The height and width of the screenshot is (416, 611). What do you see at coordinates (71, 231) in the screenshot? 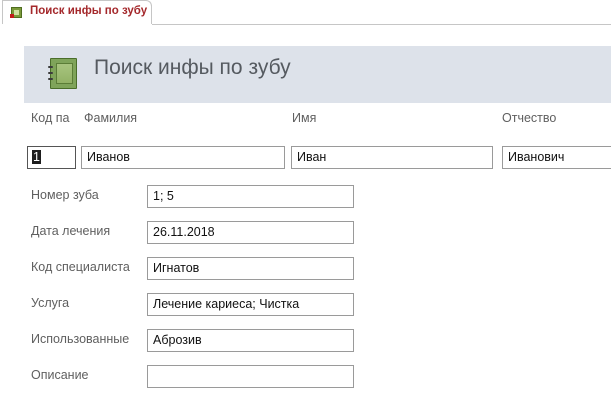
I see `label-treatment-date: Дата лечения` at bounding box center [71, 231].